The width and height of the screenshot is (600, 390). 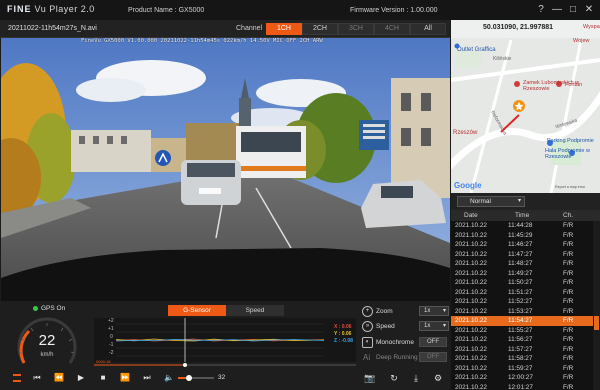 I want to click on list-item: 2021.10.22 11:55:27 F/R, so click(x=522, y=331).